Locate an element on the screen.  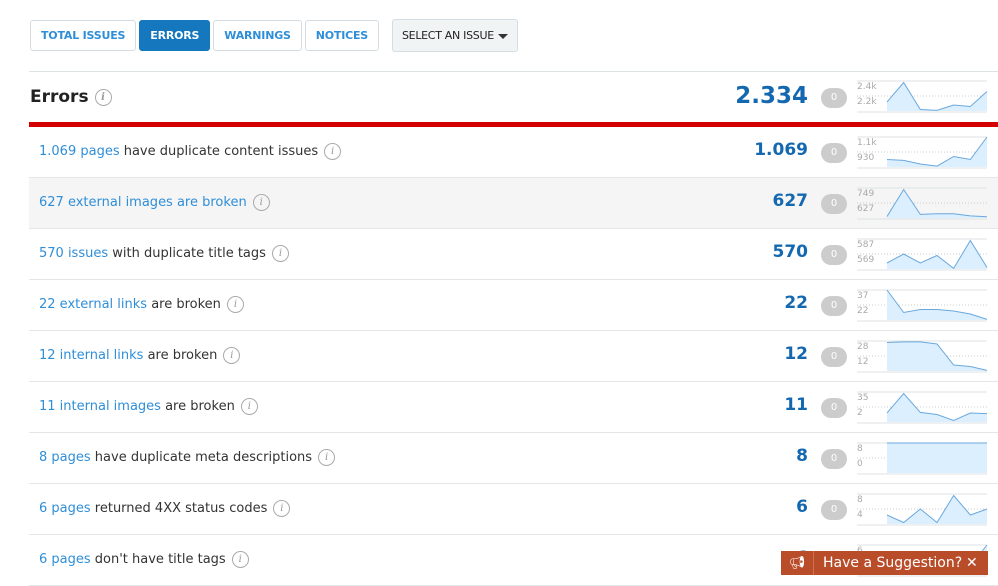
tab-notices: NOTICES is located at coordinates (342, 35).